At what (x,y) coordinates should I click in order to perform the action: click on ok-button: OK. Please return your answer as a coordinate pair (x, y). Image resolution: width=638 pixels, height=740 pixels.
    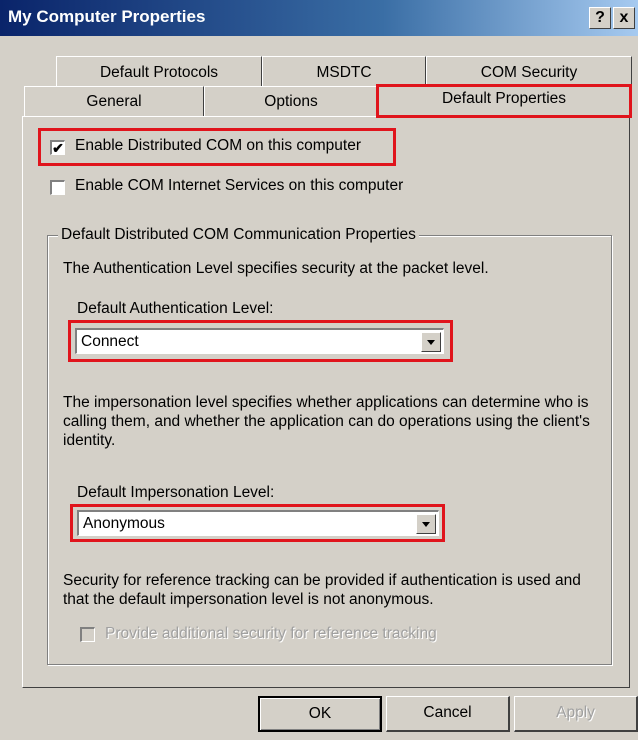
    Looking at the image, I should click on (320, 714).